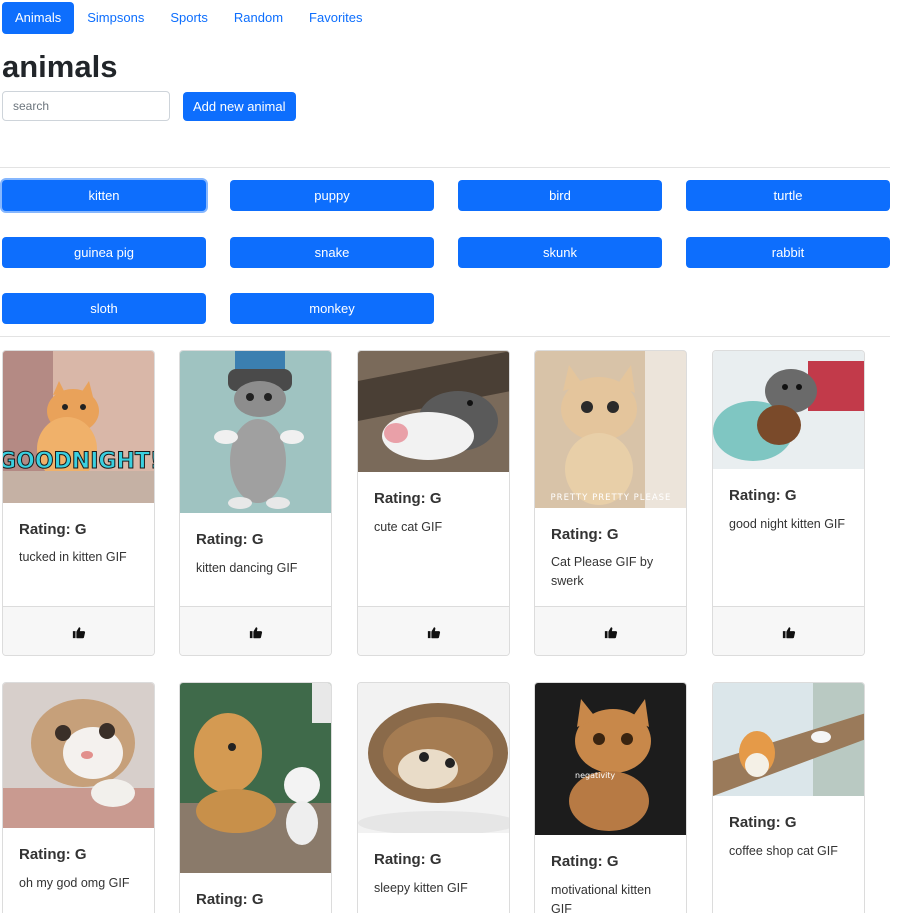  Describe the element at coordinates (602, 571) in the screenshot. I see `gif-title: Cat Please GIF by swerk` at that location.